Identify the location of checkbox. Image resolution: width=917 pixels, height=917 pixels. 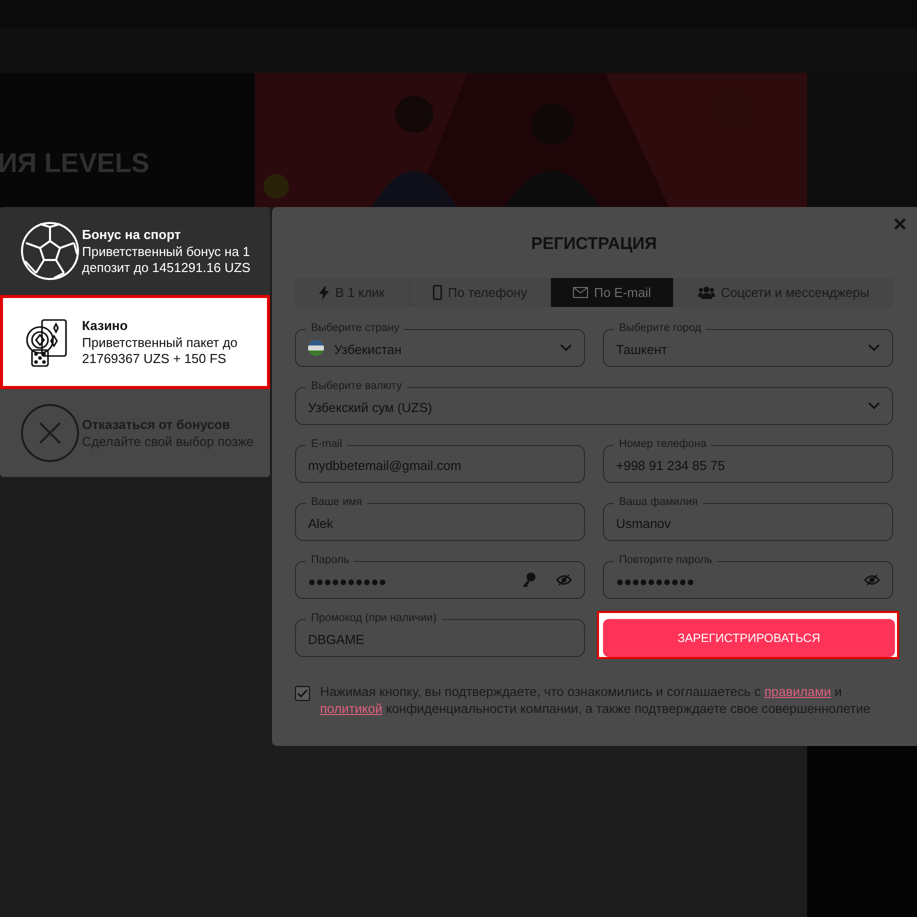
(302, 693).